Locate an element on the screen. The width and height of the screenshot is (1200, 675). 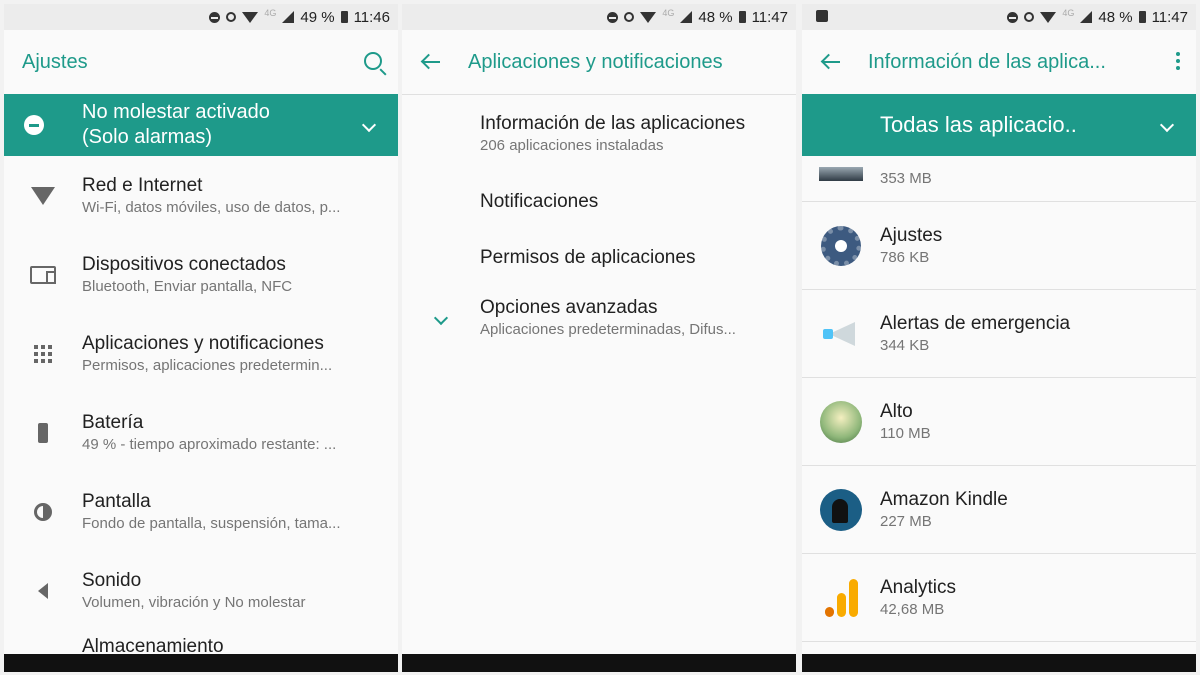
speaker-icon is located at coordinates (43, 590).